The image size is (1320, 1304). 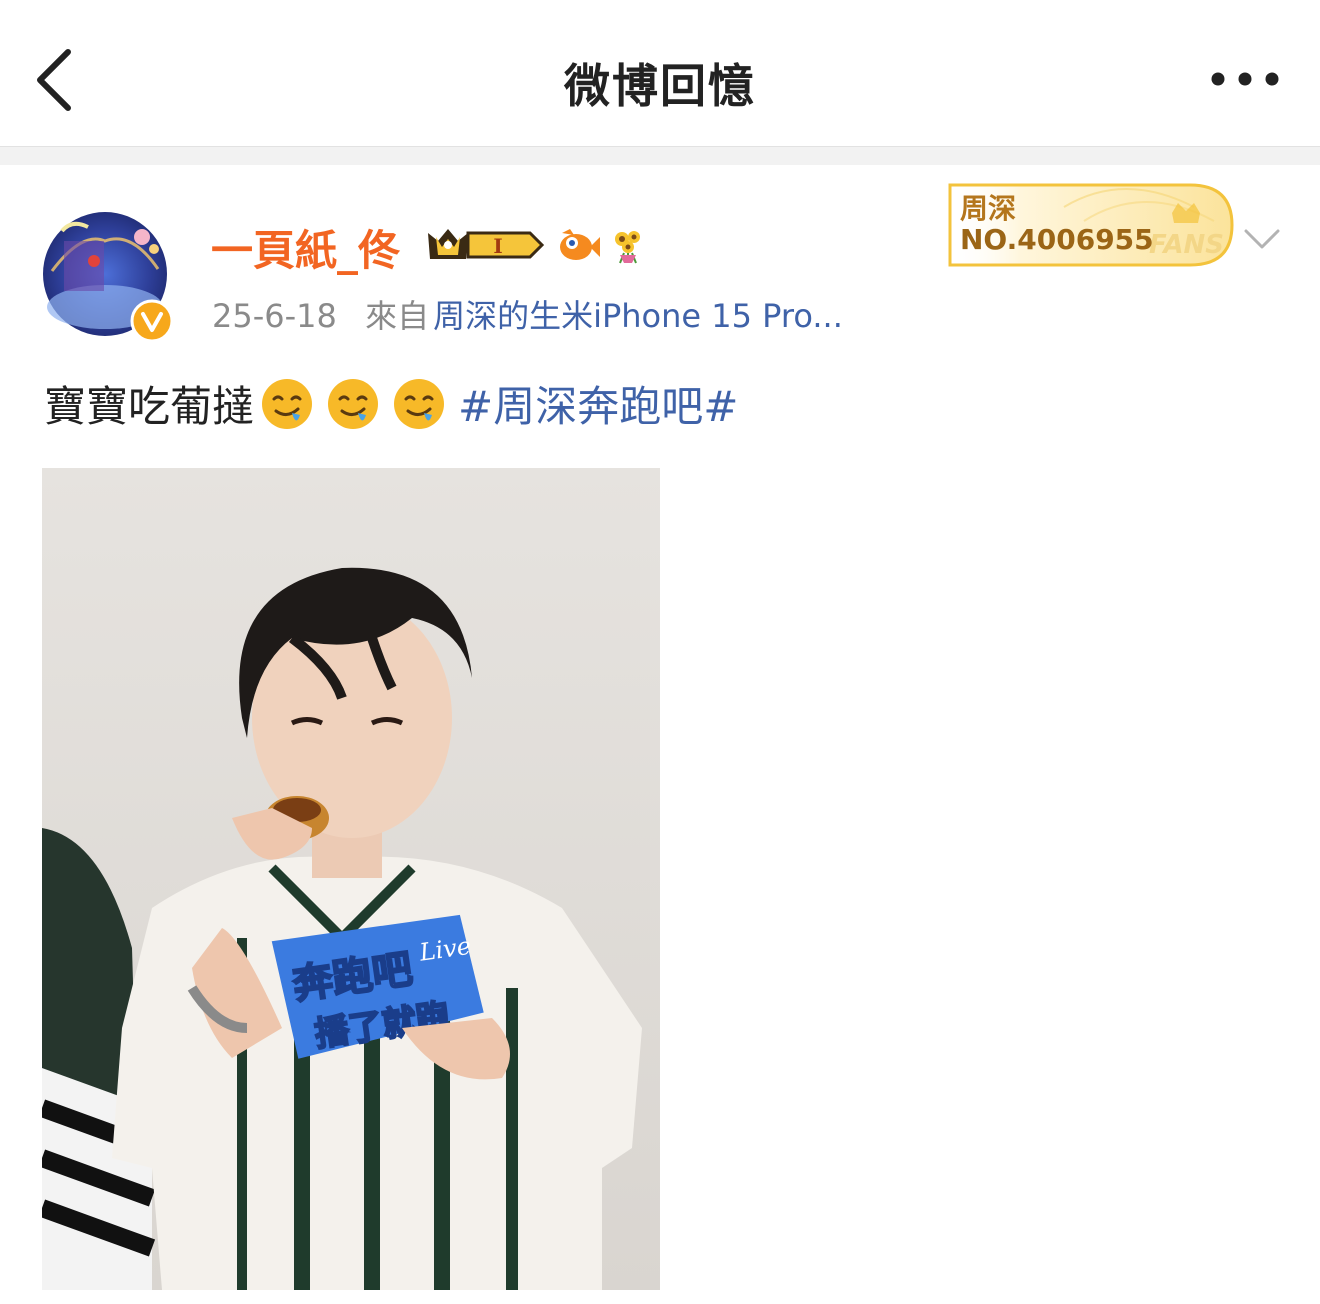 What do you see at coordinates (660, 86) in the screenshot?
I see `page-title: 微博回憶` at bounding box center [660, 86].